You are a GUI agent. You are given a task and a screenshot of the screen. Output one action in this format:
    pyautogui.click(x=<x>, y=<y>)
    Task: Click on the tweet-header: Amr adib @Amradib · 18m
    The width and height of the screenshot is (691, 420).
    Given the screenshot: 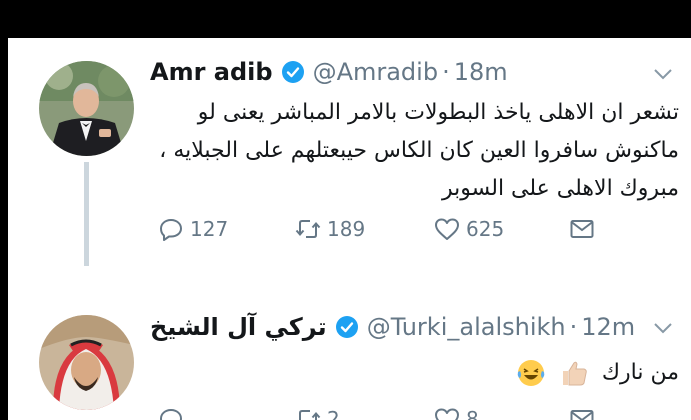 What is the action you would take?
    pyautogui.click(x=329, y=72)
    